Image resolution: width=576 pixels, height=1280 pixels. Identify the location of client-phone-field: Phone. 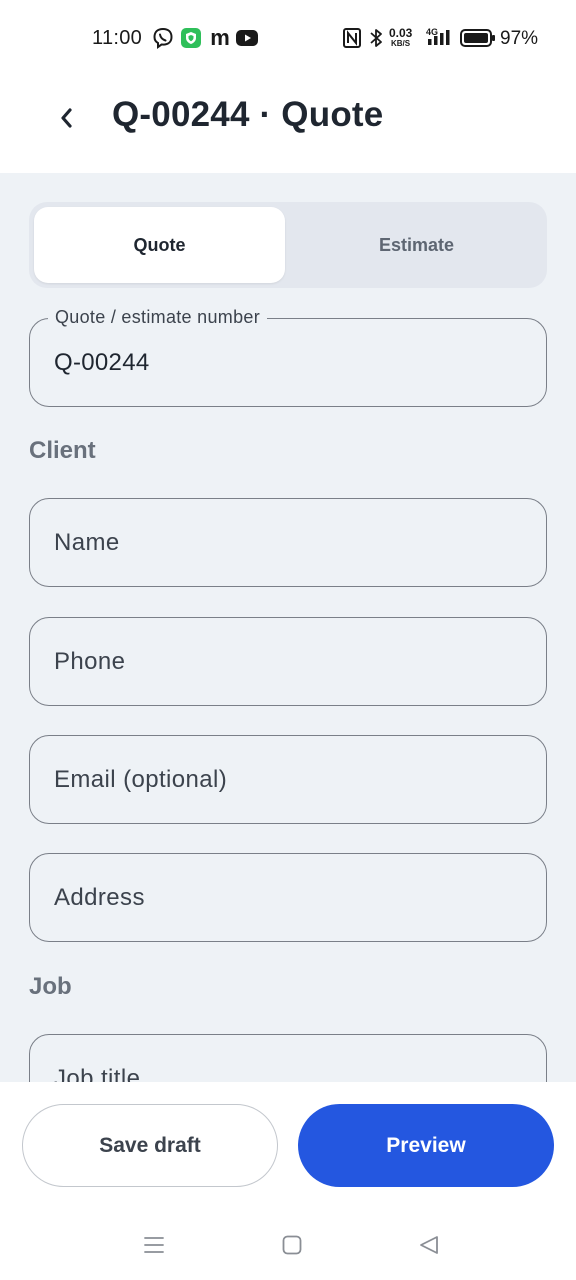
(288, 661).